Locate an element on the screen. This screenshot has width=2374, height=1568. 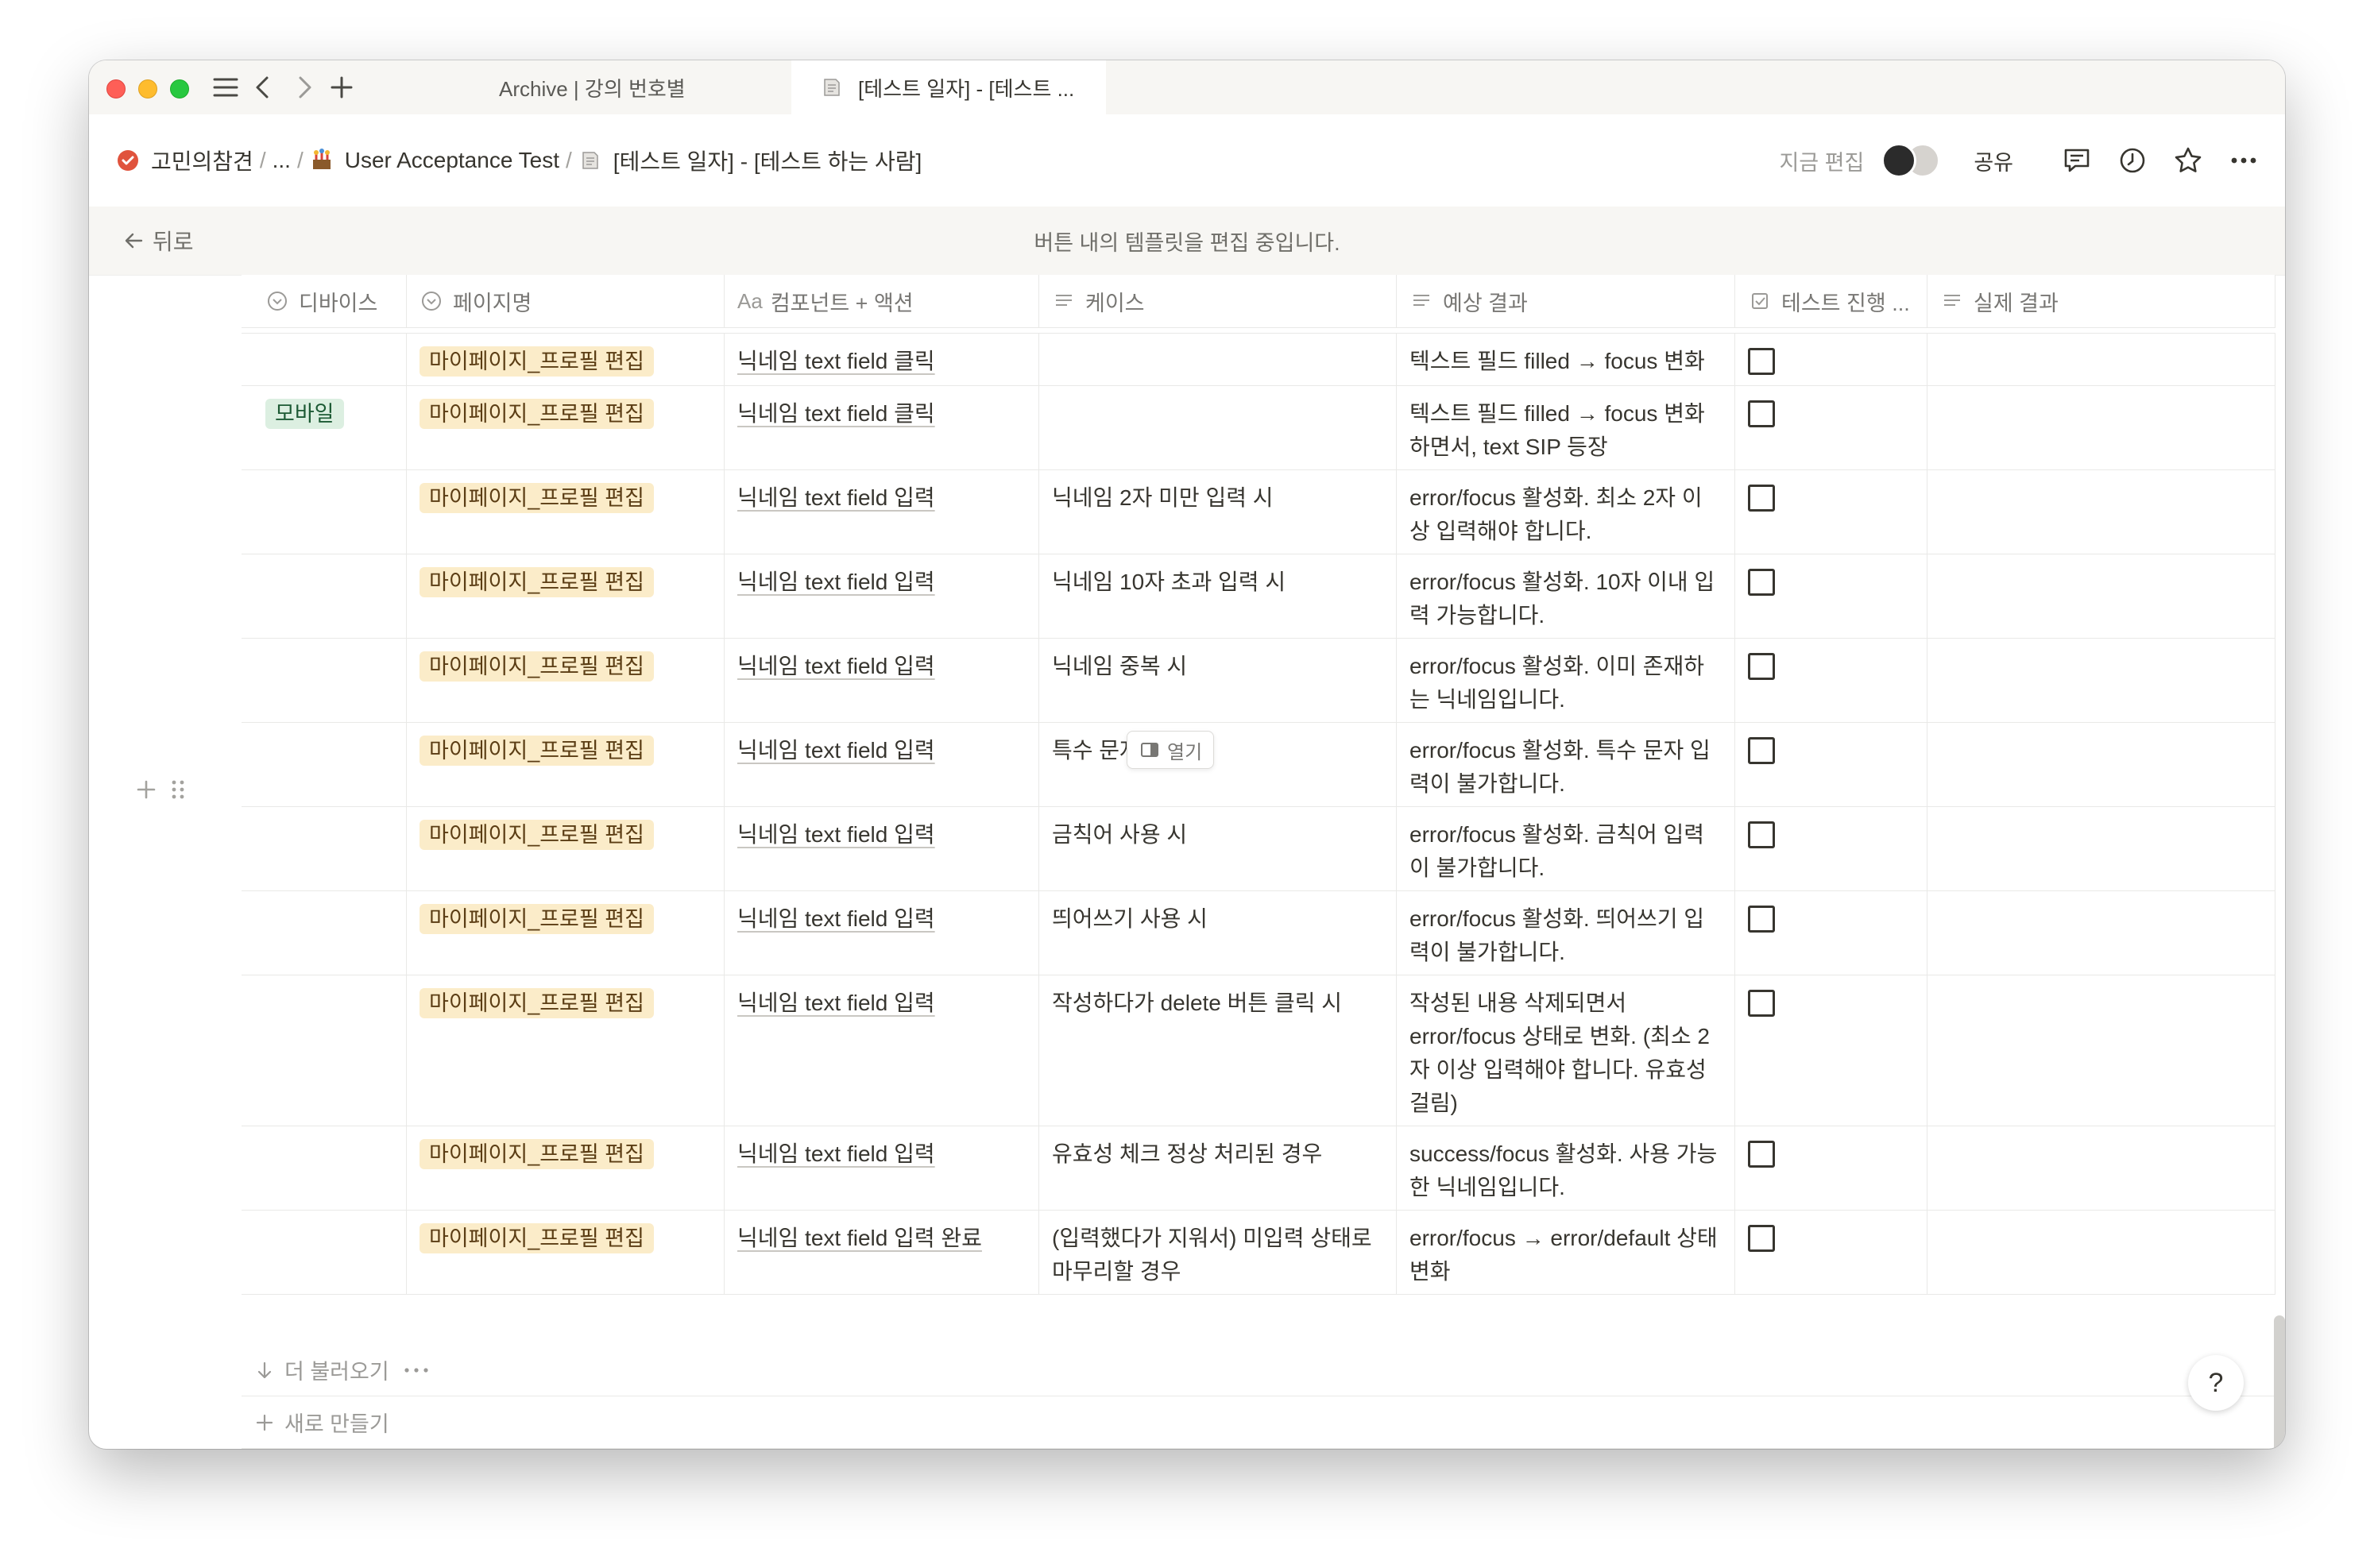
scrollbar is located at coordinates (2279, 1382).